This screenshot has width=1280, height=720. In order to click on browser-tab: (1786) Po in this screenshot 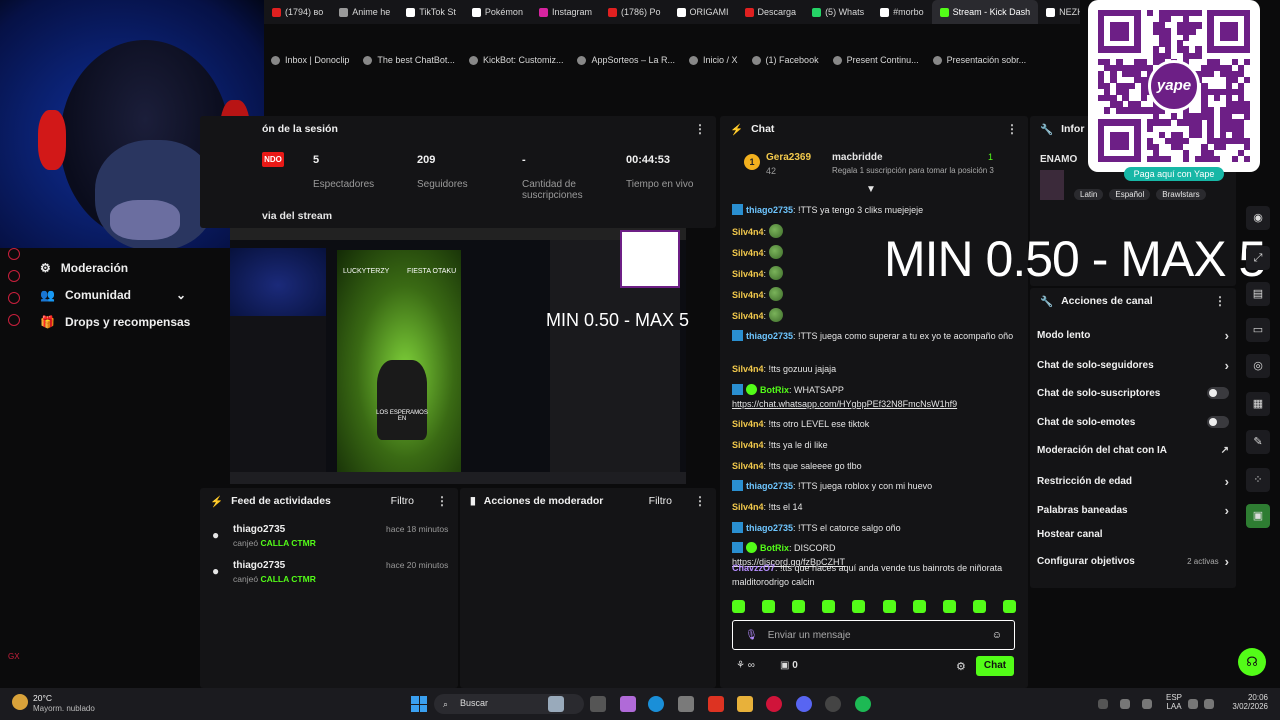, I will do `click(634, 12)`.